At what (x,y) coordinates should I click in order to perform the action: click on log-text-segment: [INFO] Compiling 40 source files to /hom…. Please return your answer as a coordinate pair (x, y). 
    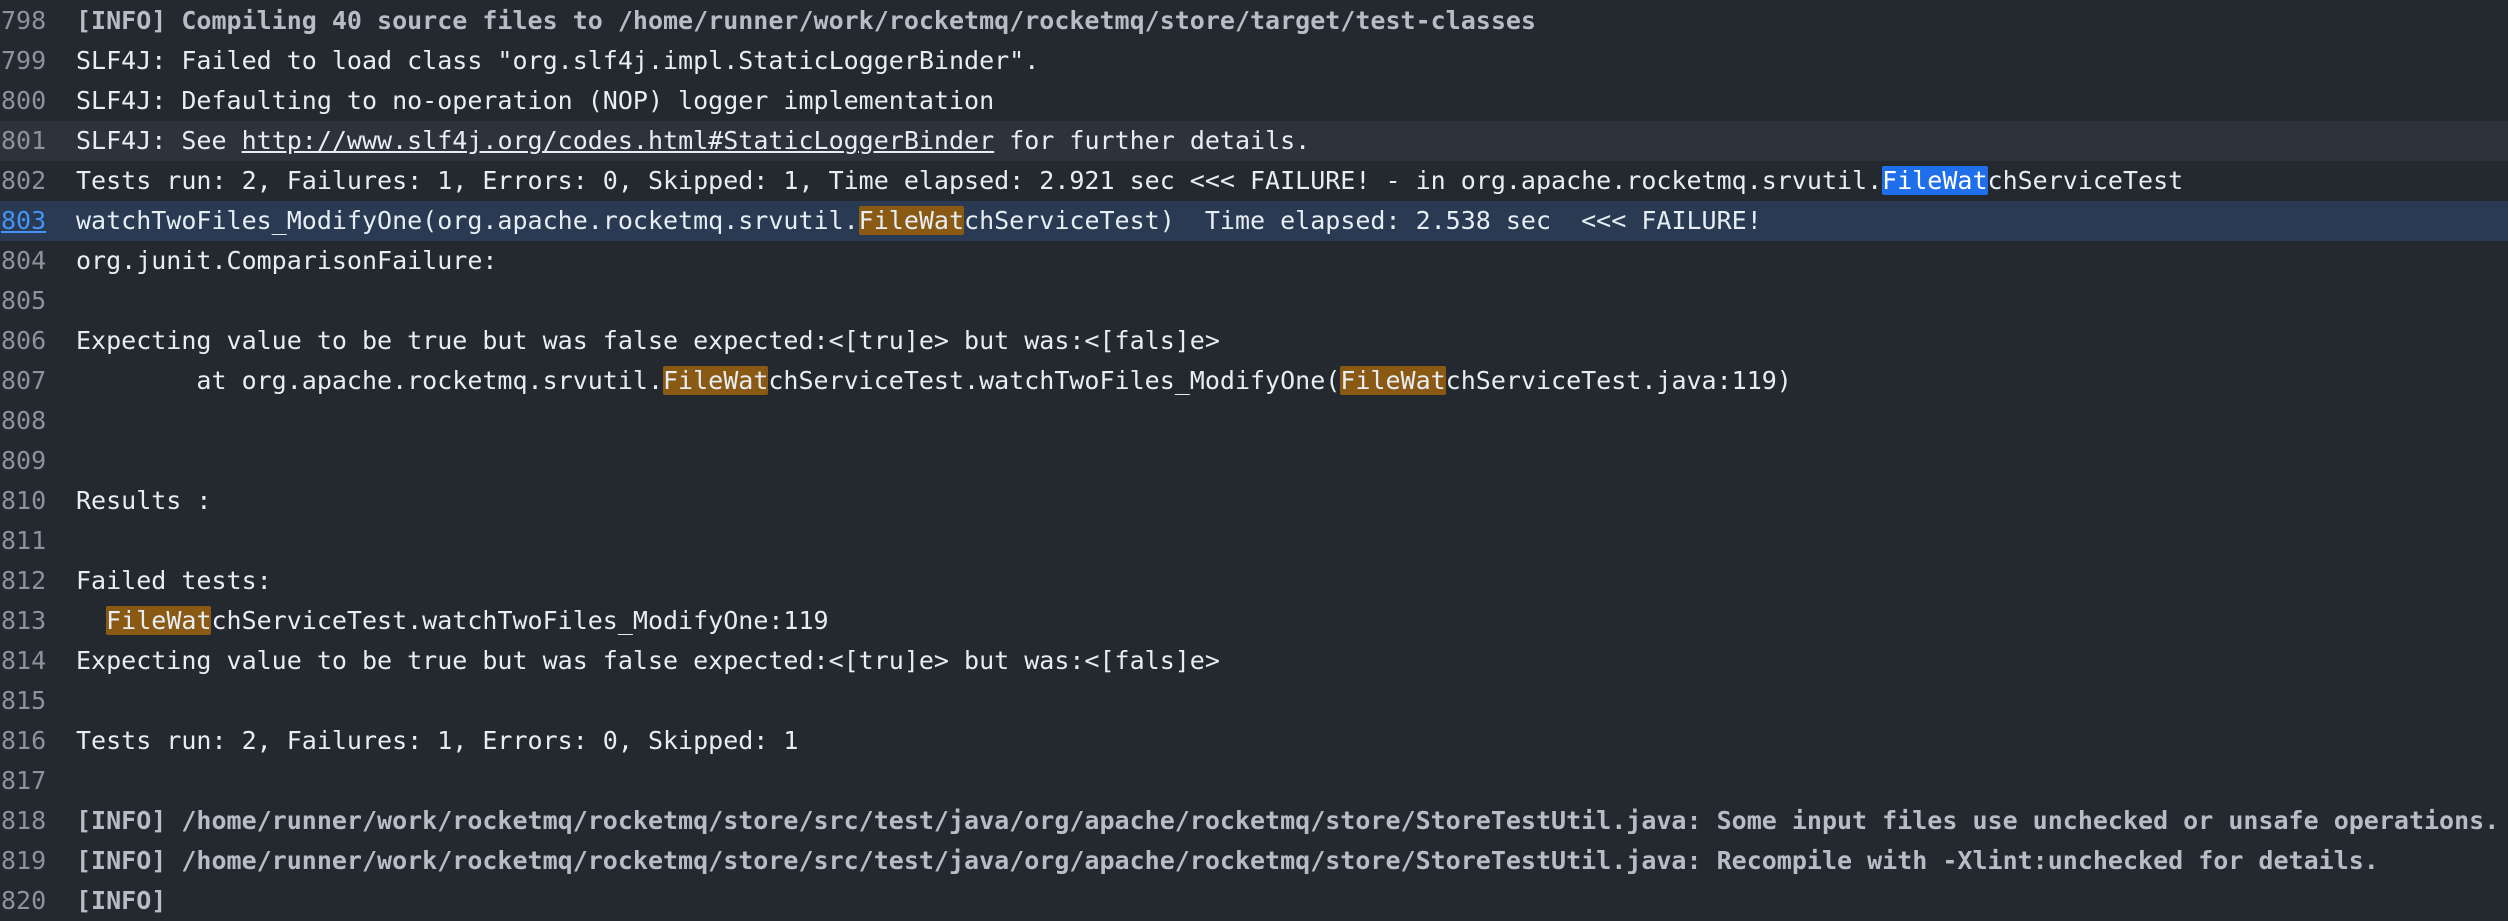
    Looking at the image, I should click on (806, 20).